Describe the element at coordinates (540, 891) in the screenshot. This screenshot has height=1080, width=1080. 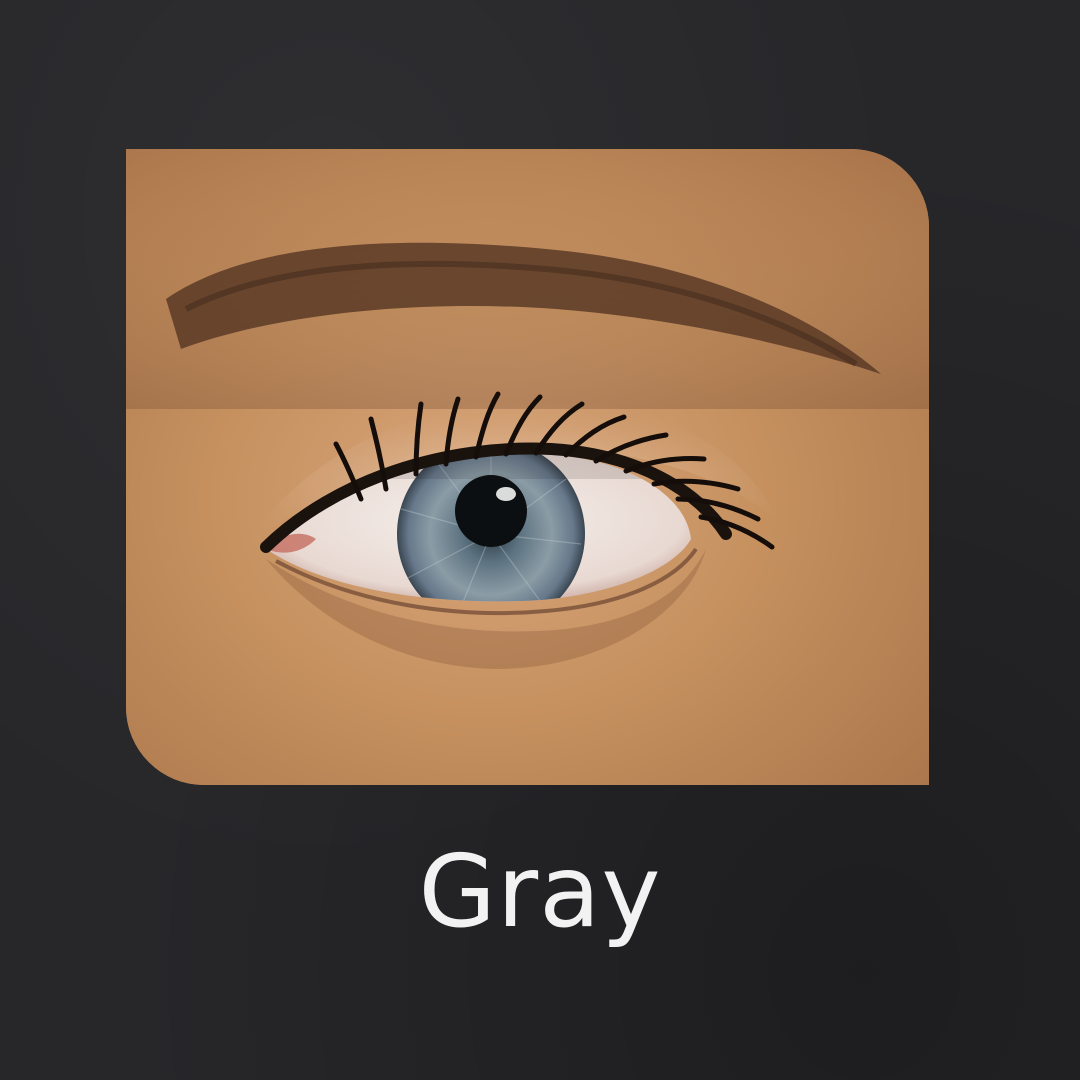
I see `color-name-label: Gray` at that location.